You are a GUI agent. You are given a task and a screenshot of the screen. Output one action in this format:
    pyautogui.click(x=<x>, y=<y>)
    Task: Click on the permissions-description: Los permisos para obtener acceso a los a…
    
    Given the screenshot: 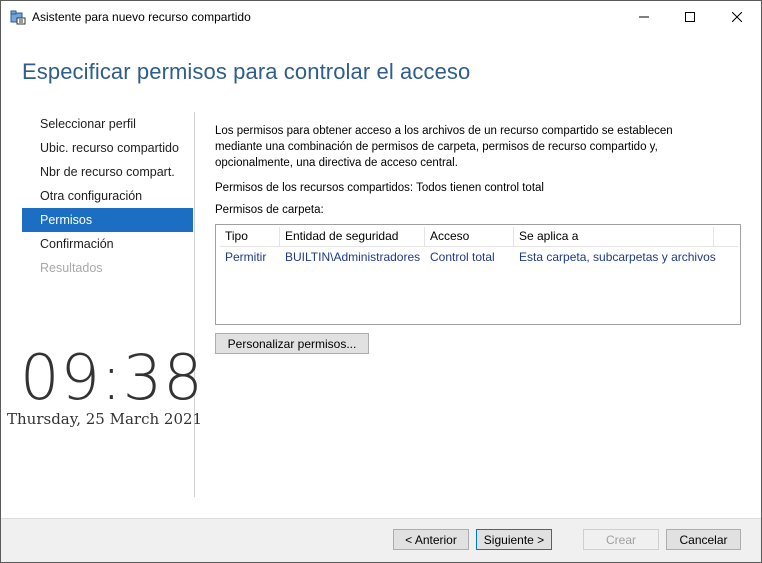 What is the action you would take?
    pyautogui.click(x=444, y=147)
    